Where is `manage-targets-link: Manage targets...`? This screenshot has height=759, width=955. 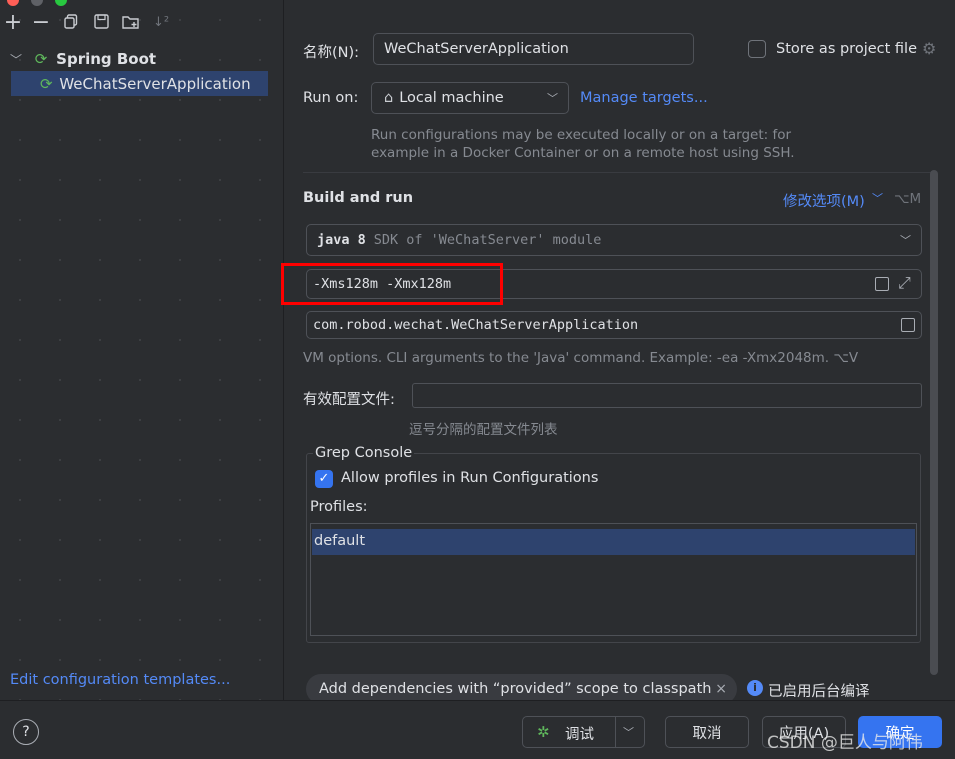 manage-targets-link: Manage targets... is located at coordinates (644, 98).